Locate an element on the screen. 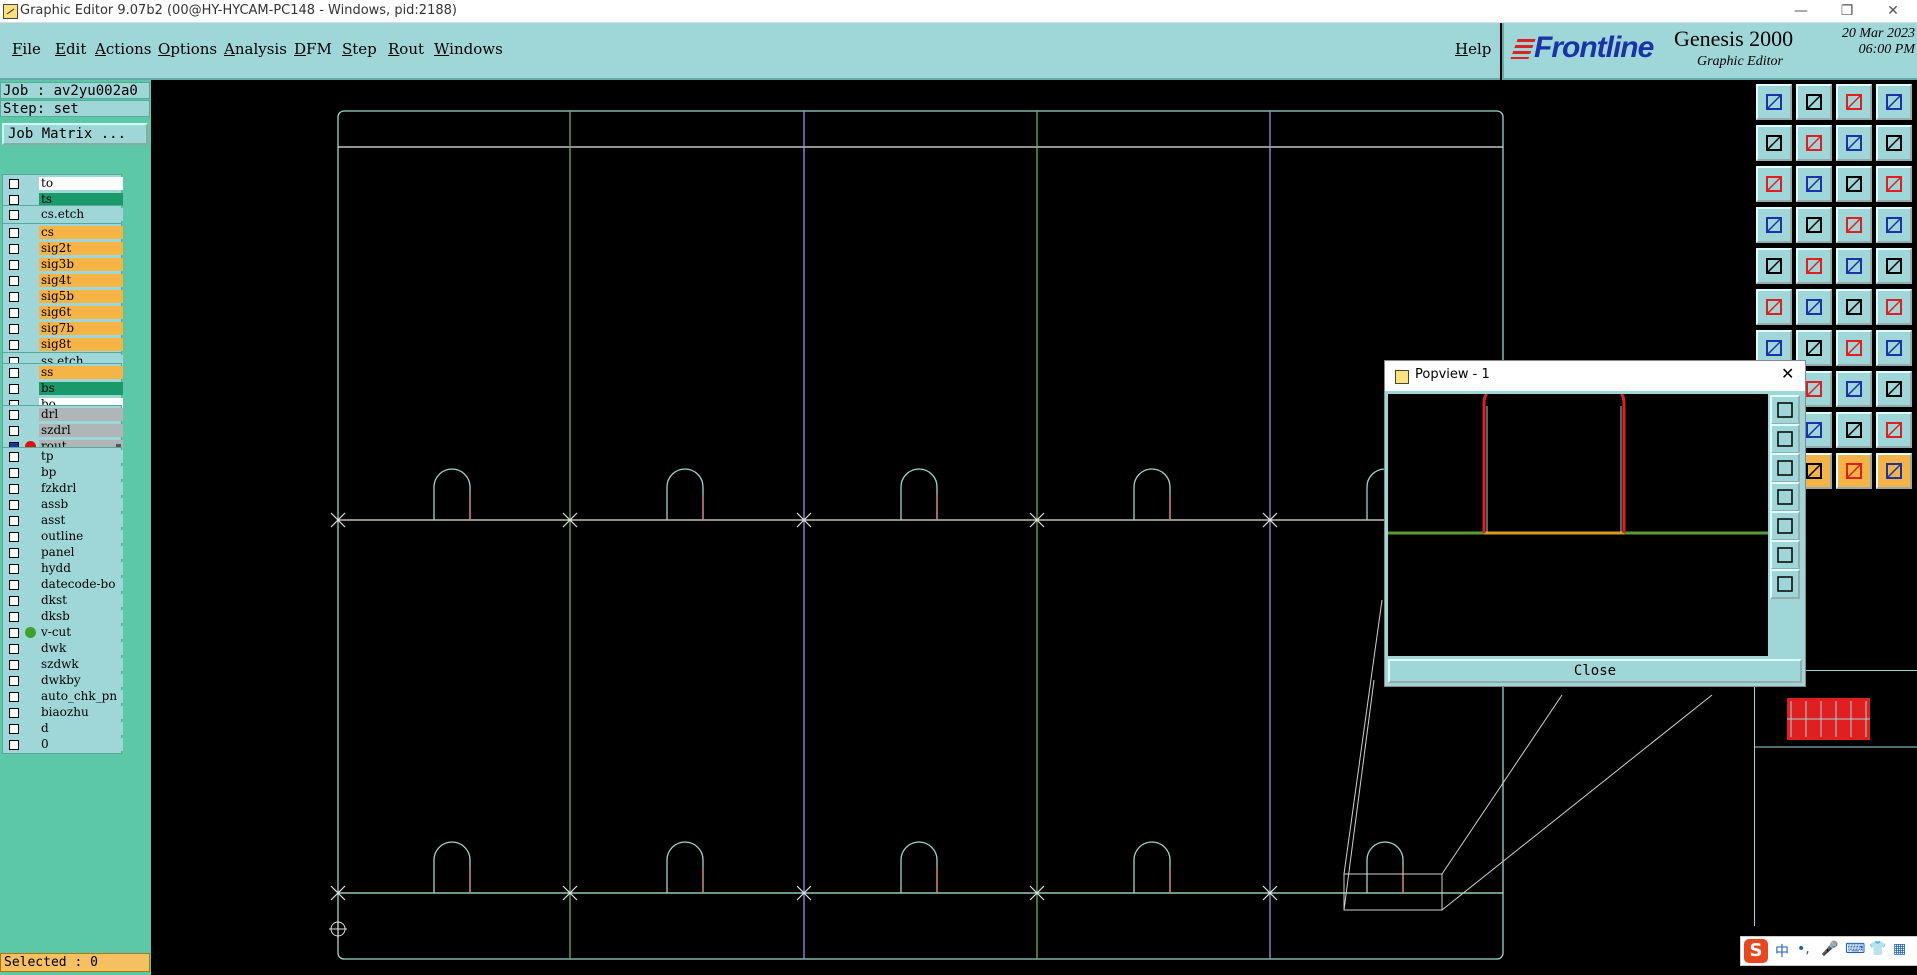 Image resolution: width=1917 pixels, height=975 pixels. overview-map is located at coordinates (1835, 798).